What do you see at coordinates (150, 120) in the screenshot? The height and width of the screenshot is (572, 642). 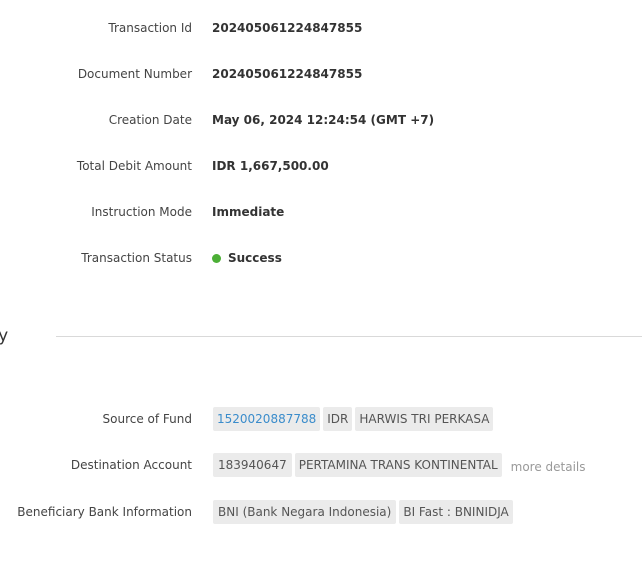 I see `creation-date-label: Creation Date` at bounding box center [150, 120].